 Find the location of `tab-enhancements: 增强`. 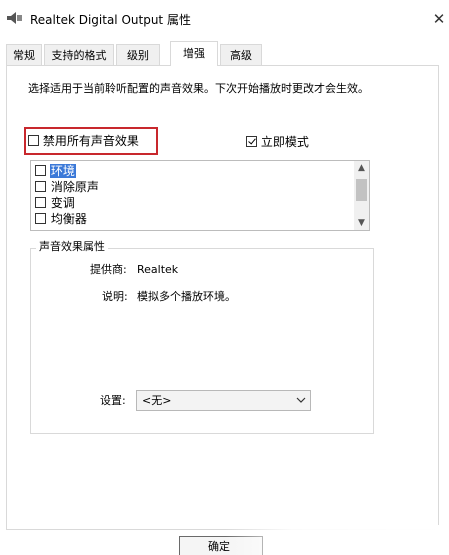

tab-enhancements: 增强 is located at coordinates (194, 53).